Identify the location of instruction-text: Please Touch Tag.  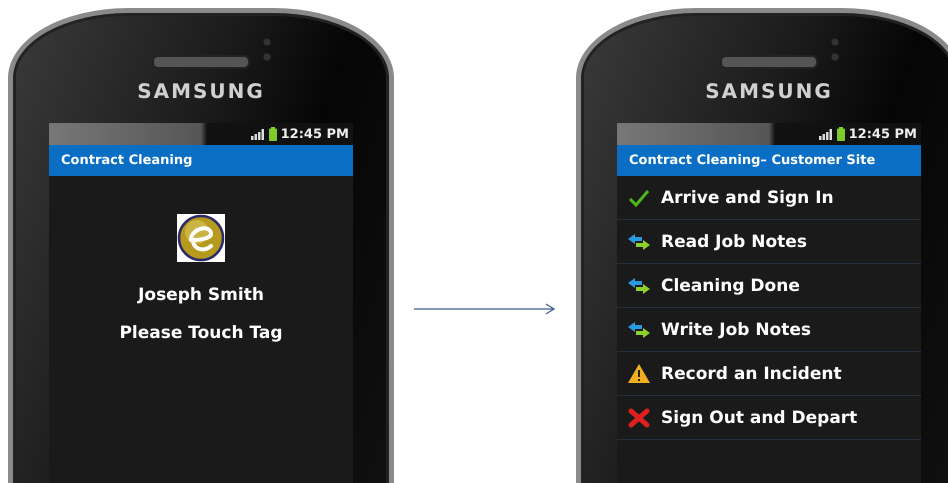
(201, 333).